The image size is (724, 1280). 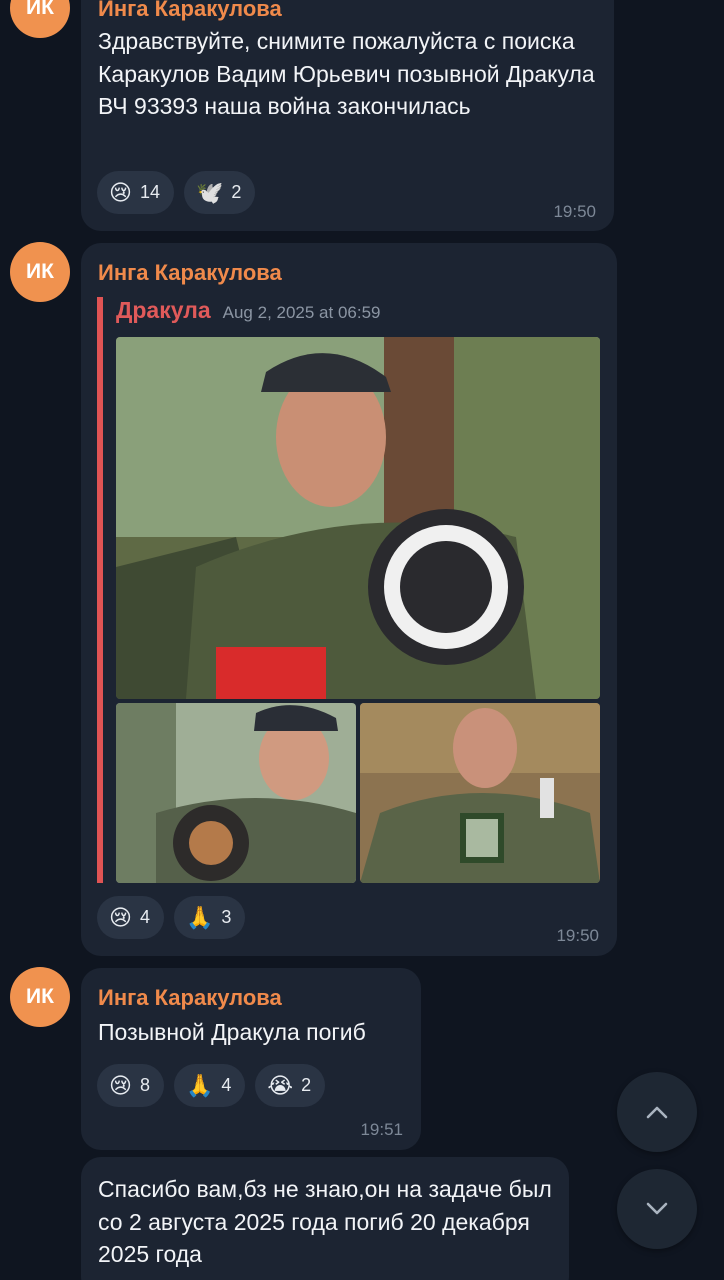 I want to click on sobbing-face-icon: 😭, so click(x=280, y=1085).